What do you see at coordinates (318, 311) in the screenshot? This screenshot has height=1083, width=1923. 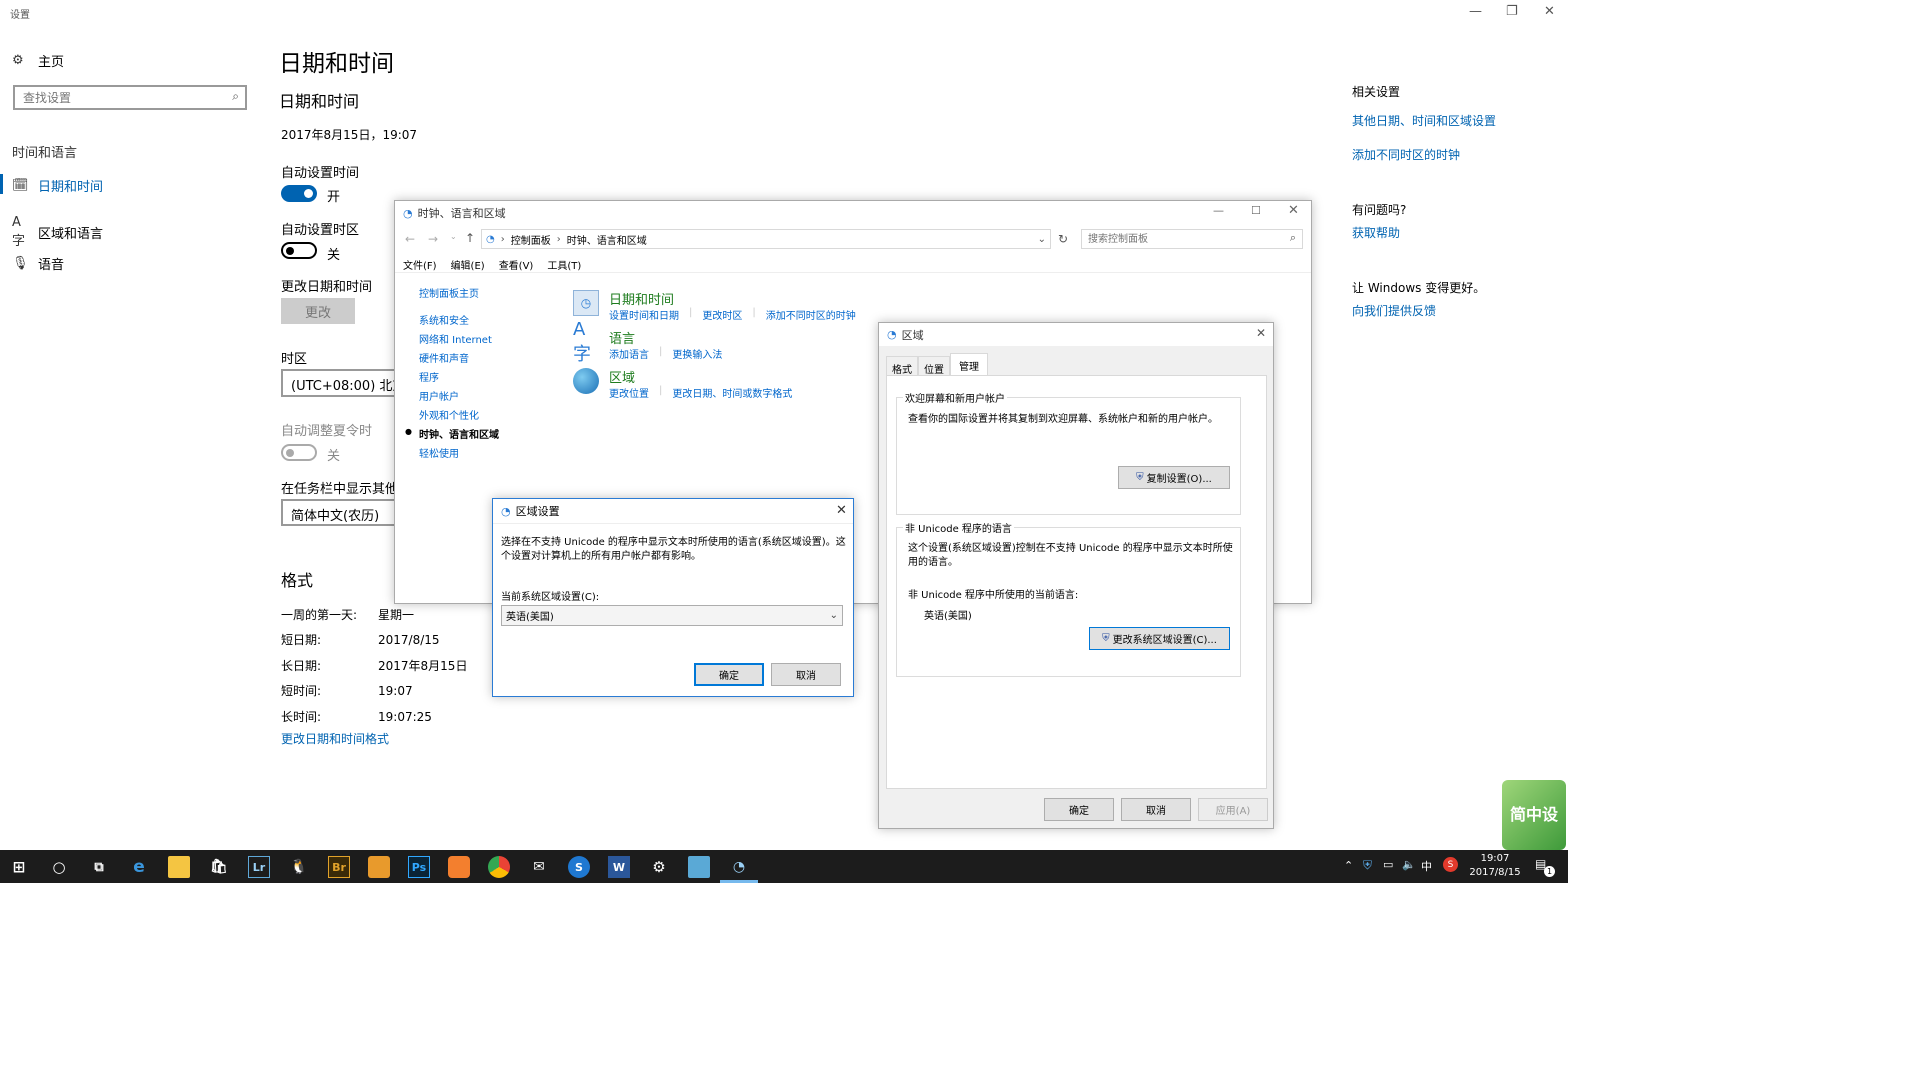 I see `change-datetime-button: 更改` at bounding box center [318, 311].